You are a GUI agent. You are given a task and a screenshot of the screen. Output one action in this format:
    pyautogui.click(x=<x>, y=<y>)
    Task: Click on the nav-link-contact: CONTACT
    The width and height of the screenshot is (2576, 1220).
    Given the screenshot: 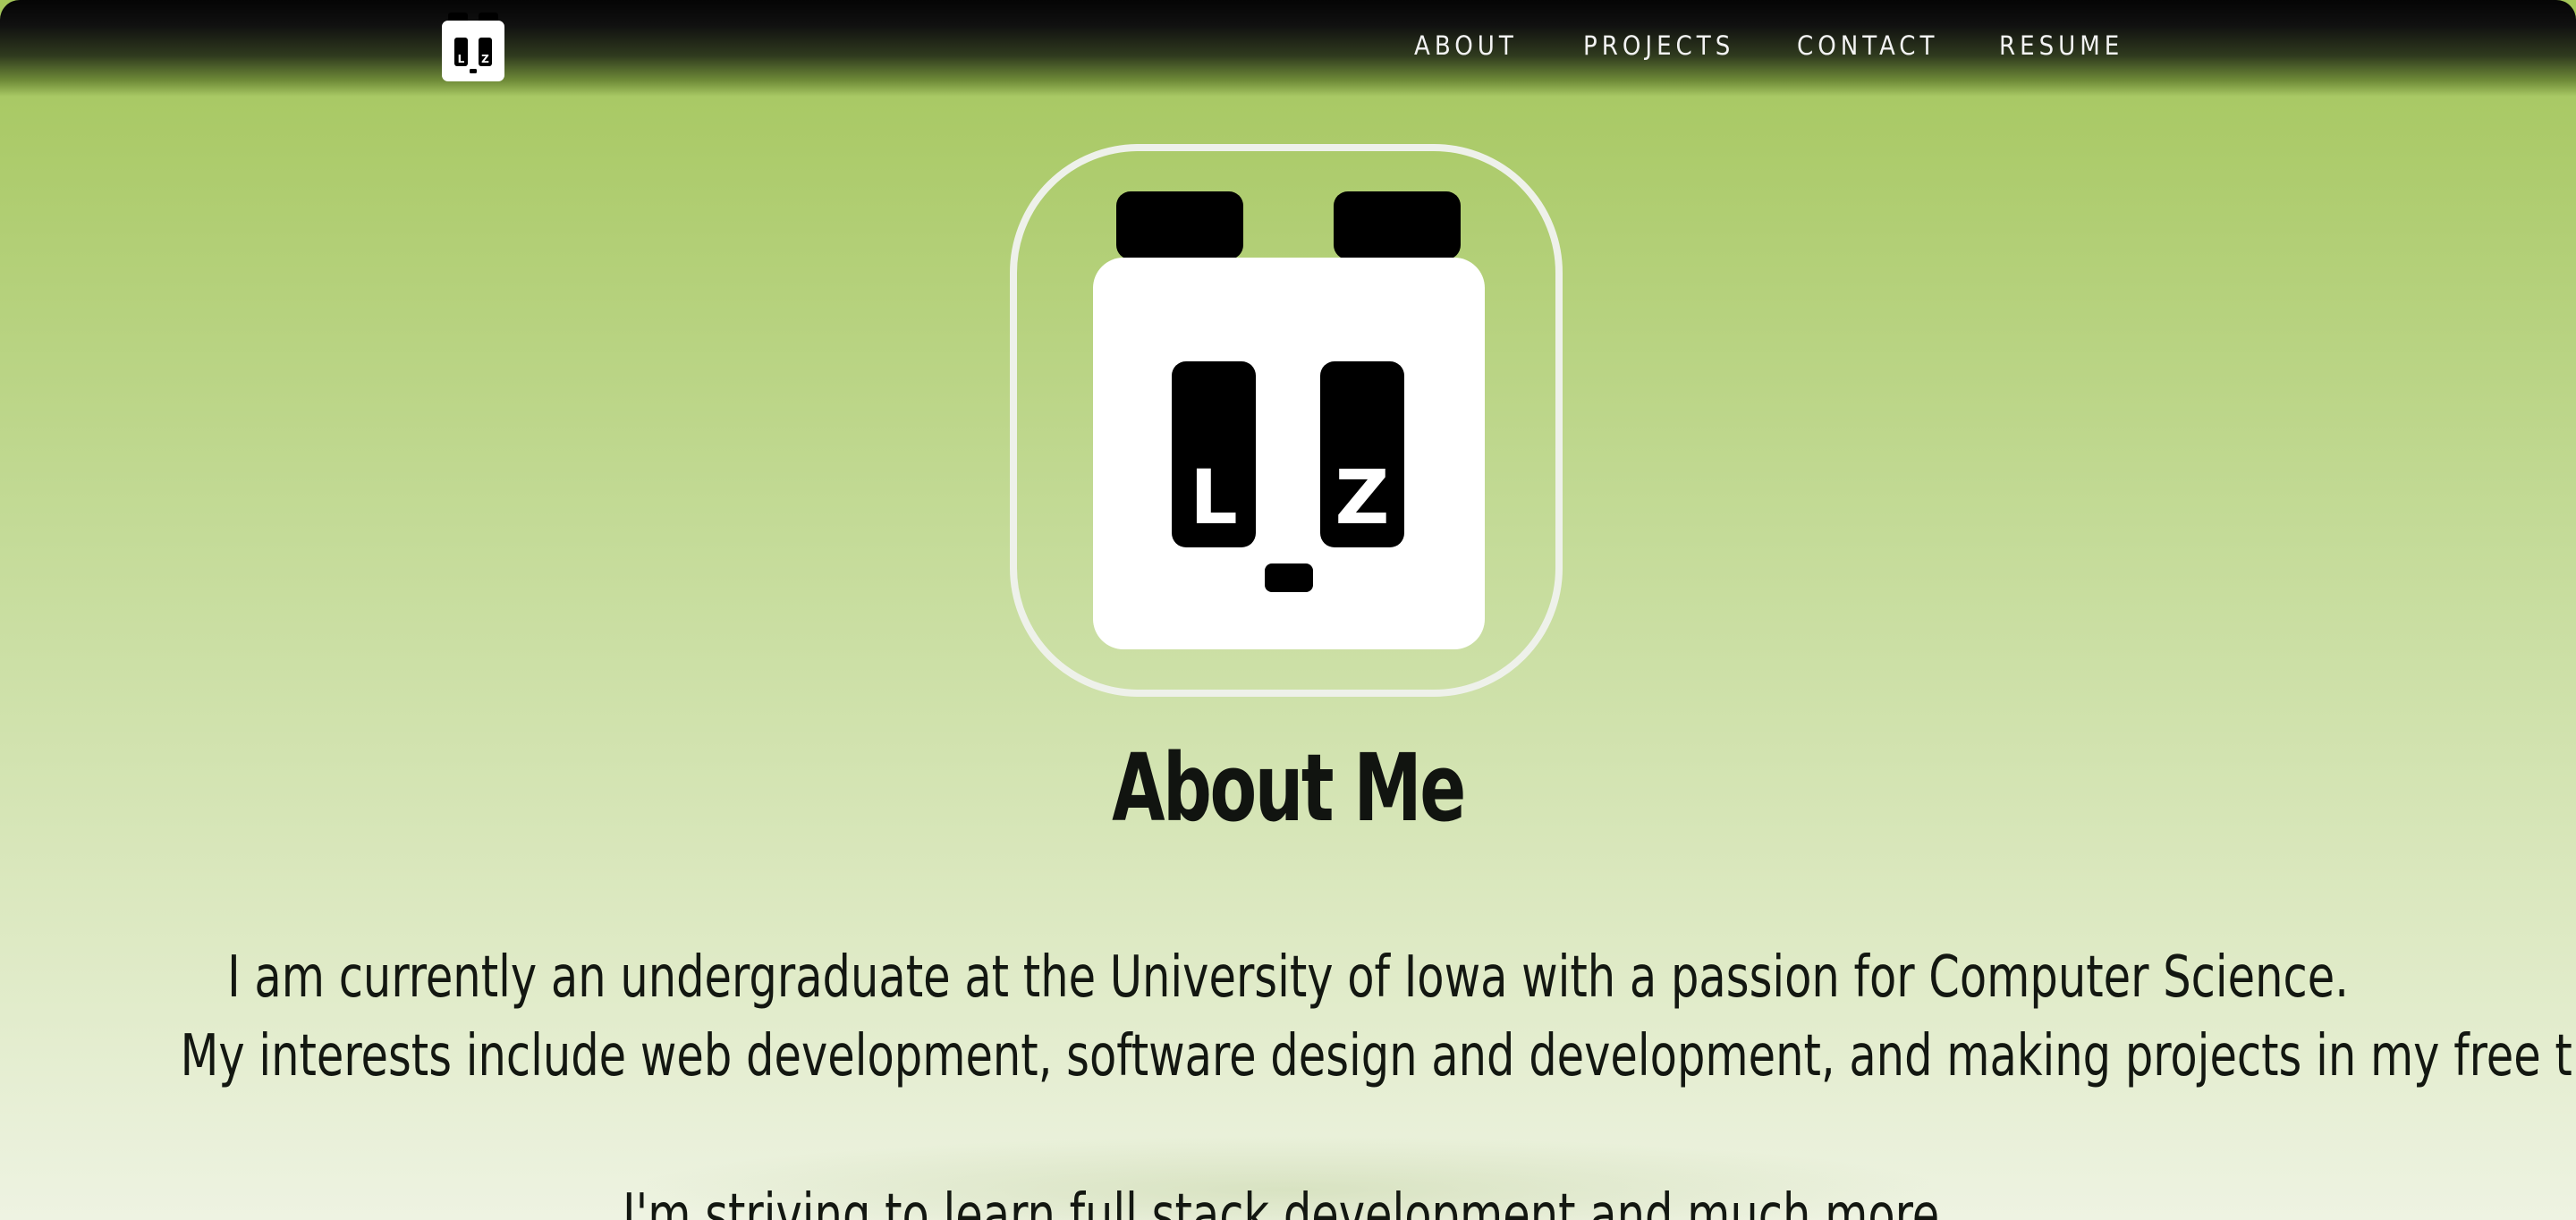 What is the action you would take?
    pyautogui.click(x=1867, y=45)
    